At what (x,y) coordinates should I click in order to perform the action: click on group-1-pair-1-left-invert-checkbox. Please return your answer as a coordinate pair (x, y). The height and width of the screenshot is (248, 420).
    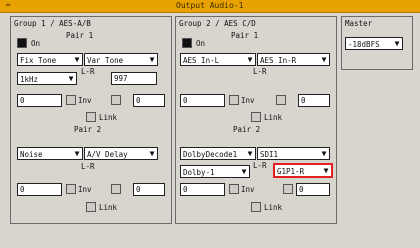
    Looking at the image, I should click on (71, 100).